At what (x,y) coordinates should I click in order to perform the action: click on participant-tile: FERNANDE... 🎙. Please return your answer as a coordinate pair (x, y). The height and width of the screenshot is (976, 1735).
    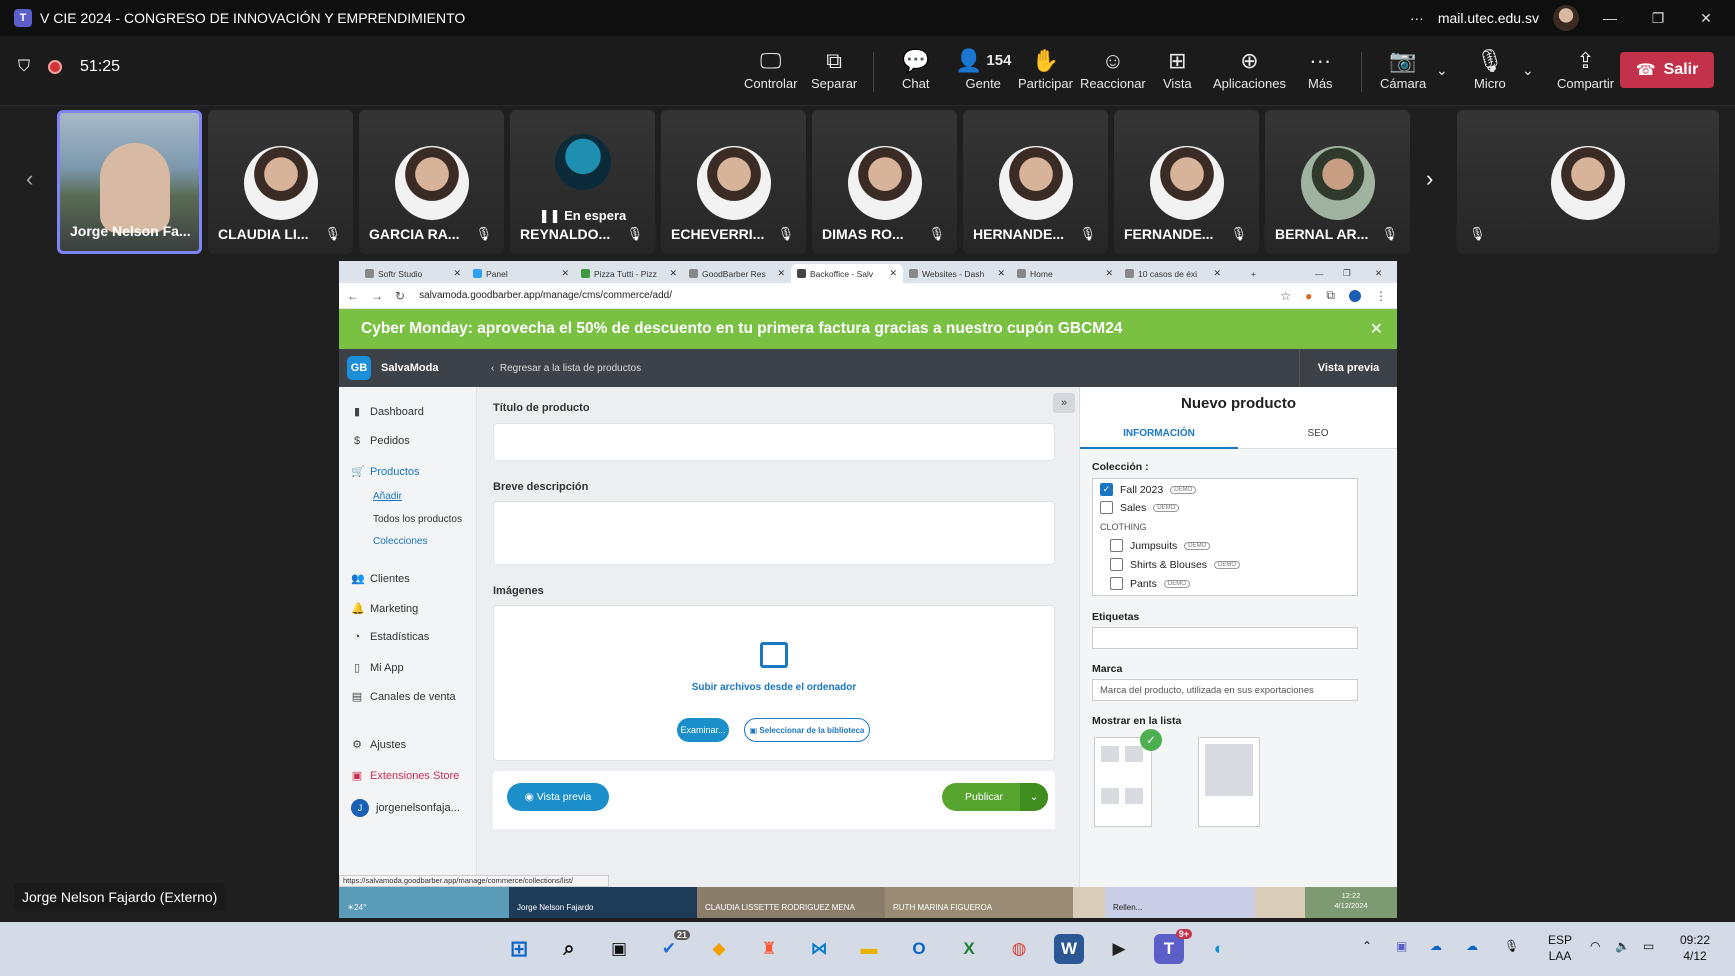
    Looking at the image, I should click on (1186, 182).